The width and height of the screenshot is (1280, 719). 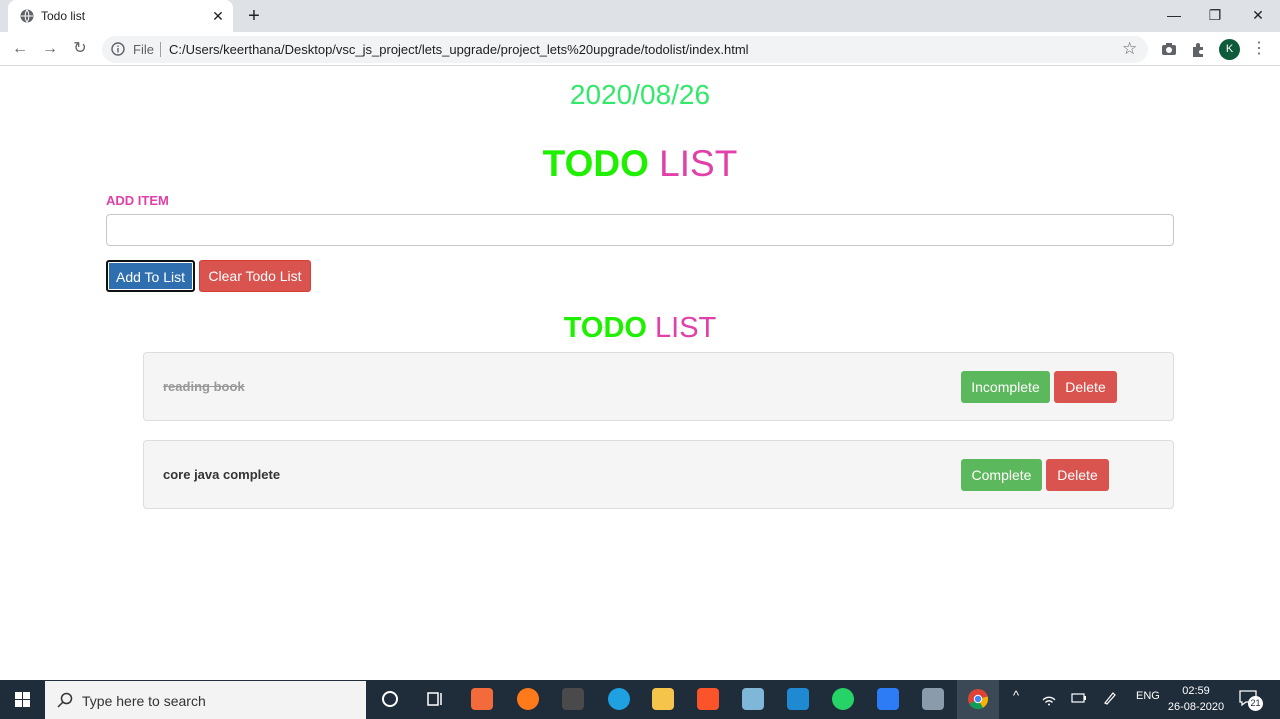 I want to click on search-icon, so click(x=65, y=700).